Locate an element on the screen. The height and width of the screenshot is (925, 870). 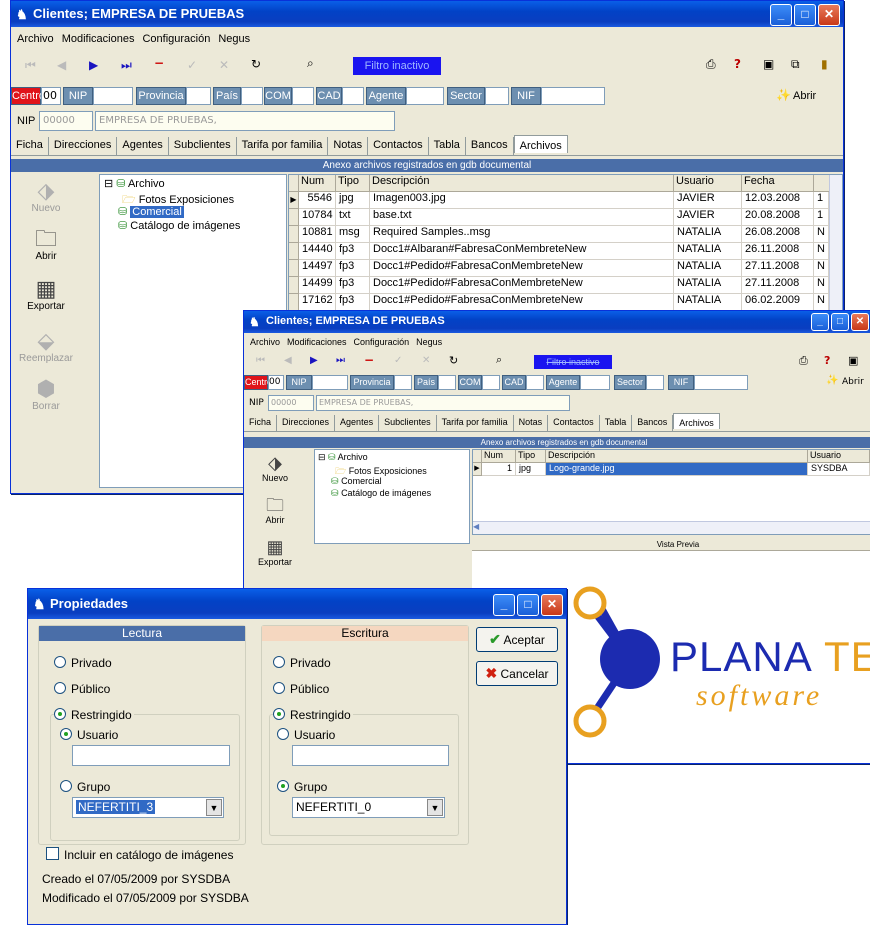
escritura-publico-radio: Público is located at coordinates (301, 689).